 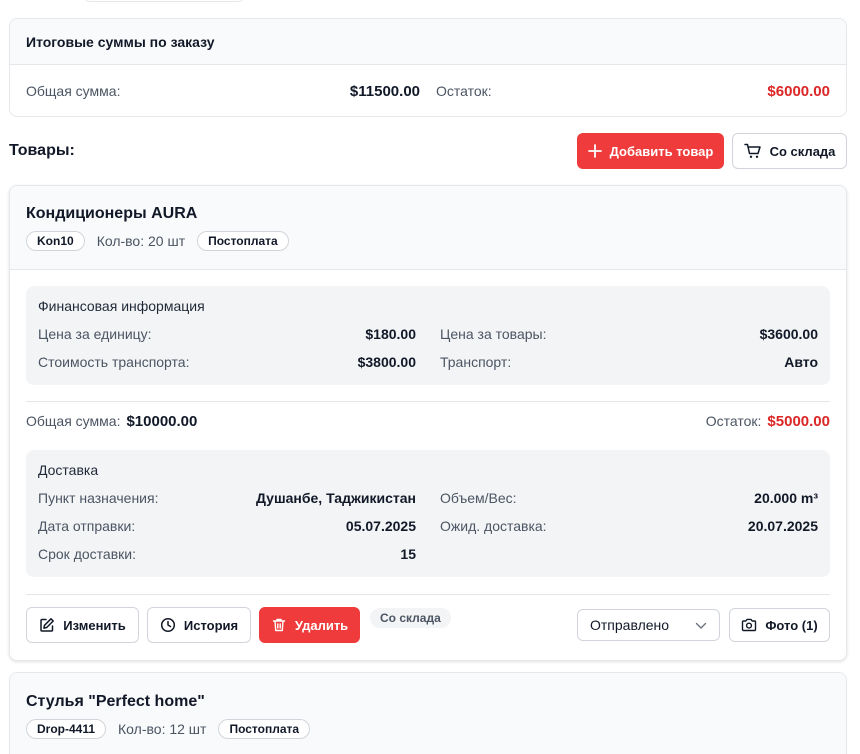 What do you see at coordinates (493, 526) in the screenshot?
I see `expected-label: Ожид. доставка:` at bounding box center [493, 526].